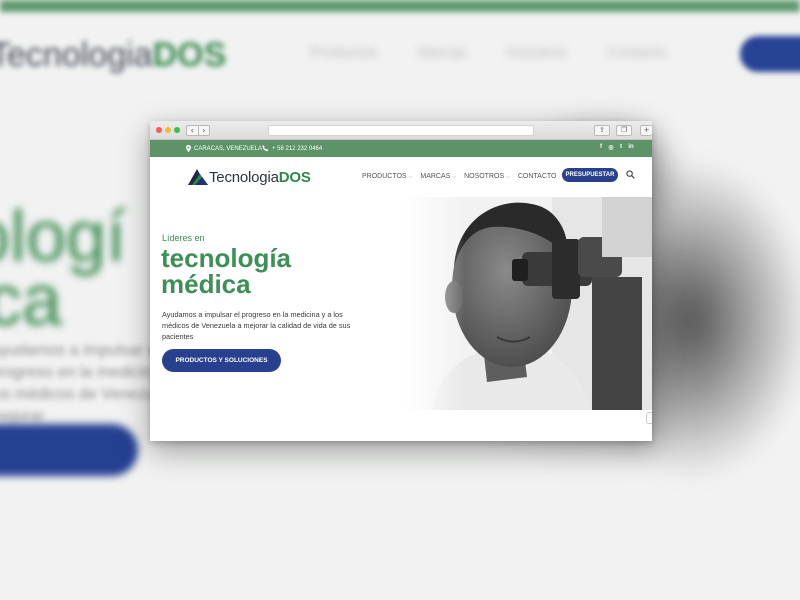 Image resolution: width=800 pixels, height=600 pixels. What do you see at coordinates (527, 303) in the screenshot?
I see `hero-photo-doctor-ophthalmoscope` at bounding box center [527, 303].